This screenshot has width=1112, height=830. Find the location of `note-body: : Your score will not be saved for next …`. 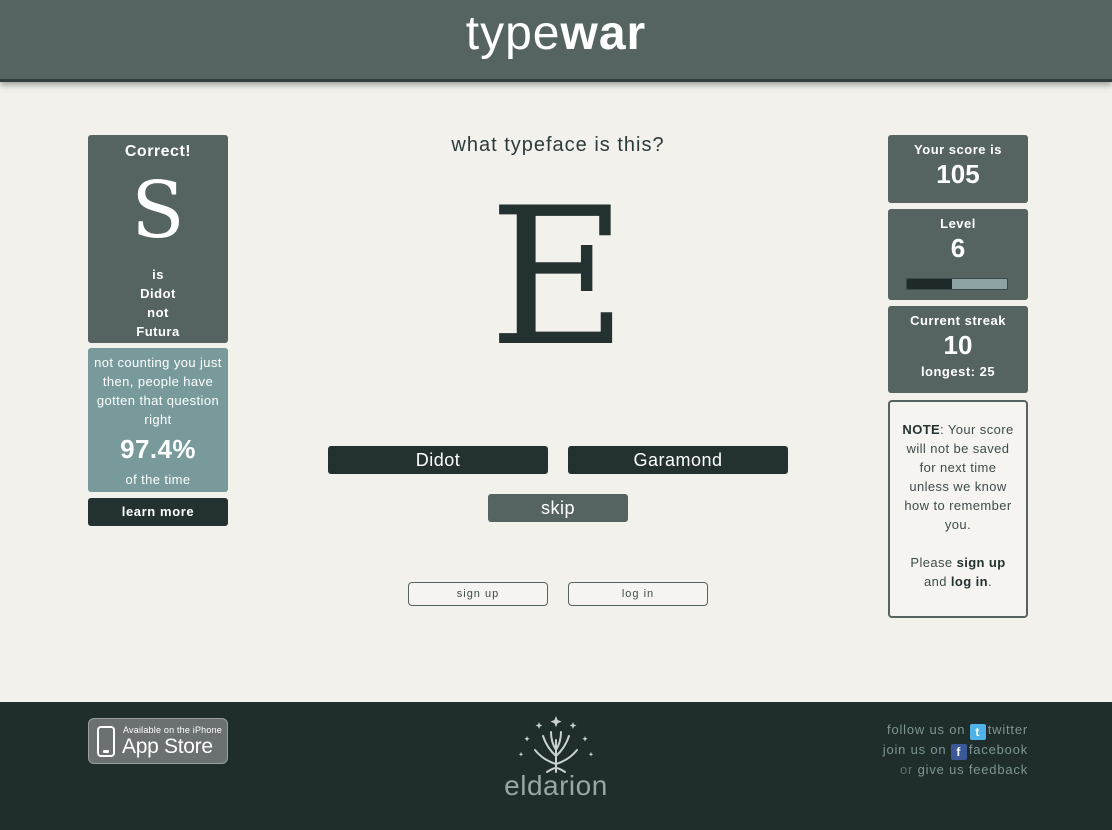

note-body: : Your score will not be saved for next … is located at coordinates (959, 477).